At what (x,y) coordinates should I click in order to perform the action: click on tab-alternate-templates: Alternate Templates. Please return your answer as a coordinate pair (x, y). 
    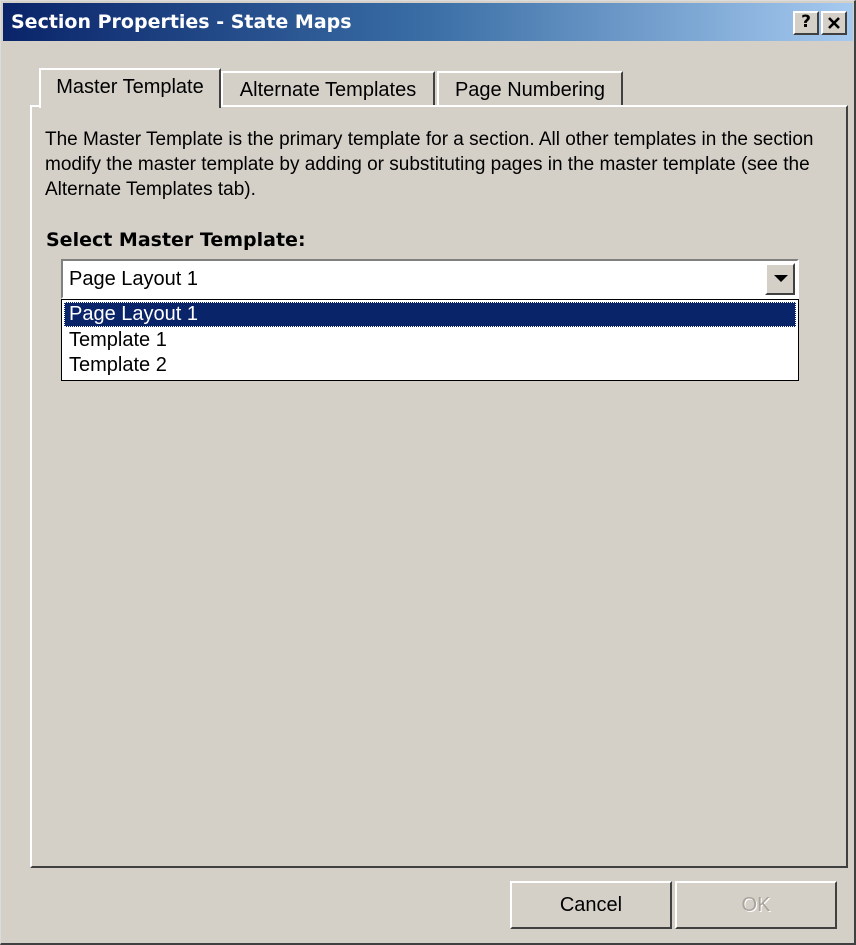
    Looking at the image, I should click on (328, 89).